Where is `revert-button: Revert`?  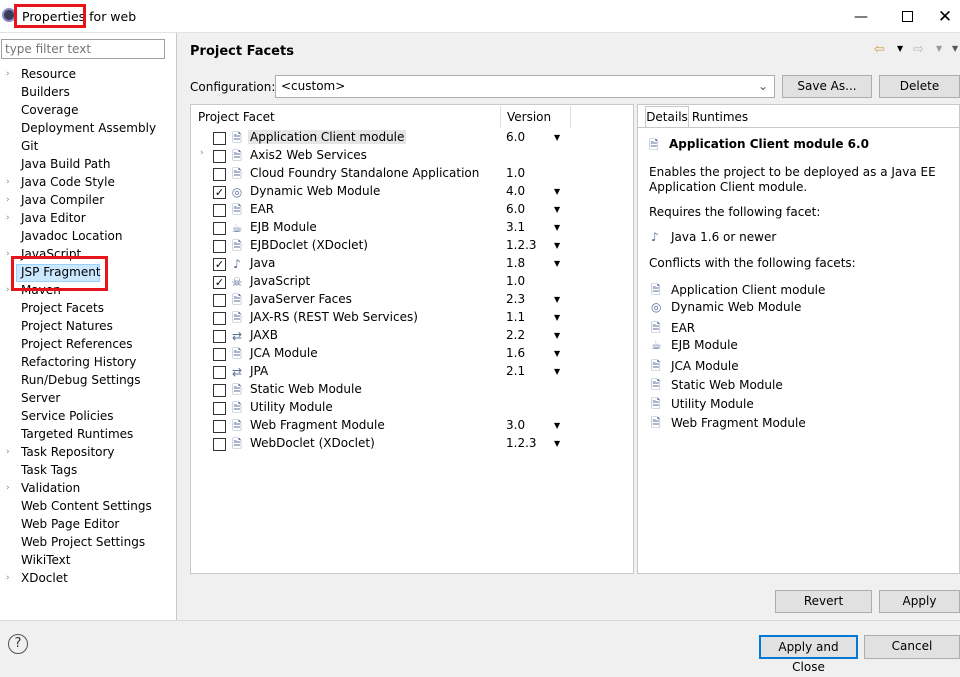
revert-button: Revert is located at coordinates (823, 601).